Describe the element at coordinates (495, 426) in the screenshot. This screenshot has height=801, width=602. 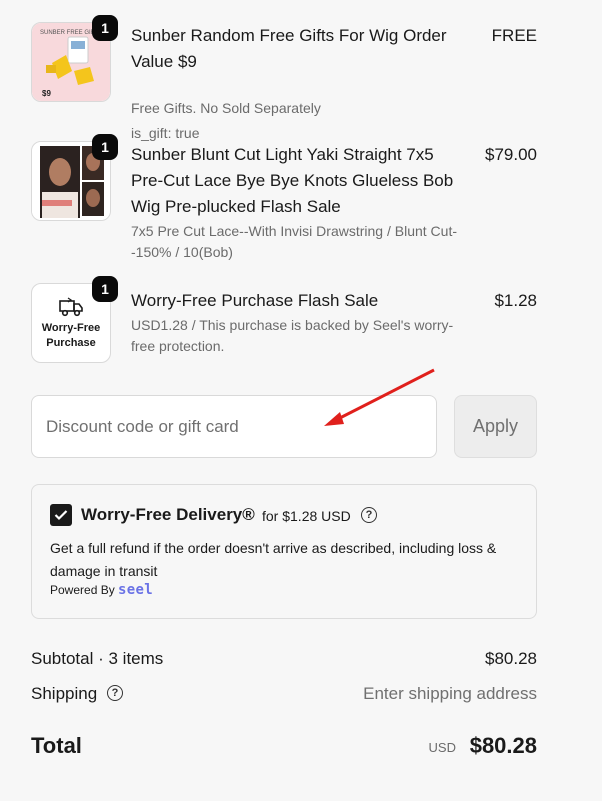
I see `apply-button: Apply` at that location.